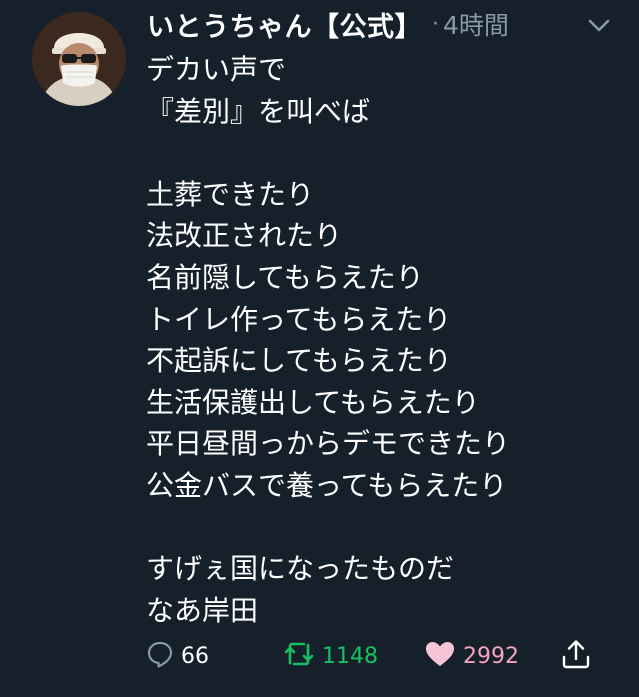 The height and width of the screenshot is (697, 639). I want to click on tweet-line: 生活保護出してもらえたり, so click(313, 402).